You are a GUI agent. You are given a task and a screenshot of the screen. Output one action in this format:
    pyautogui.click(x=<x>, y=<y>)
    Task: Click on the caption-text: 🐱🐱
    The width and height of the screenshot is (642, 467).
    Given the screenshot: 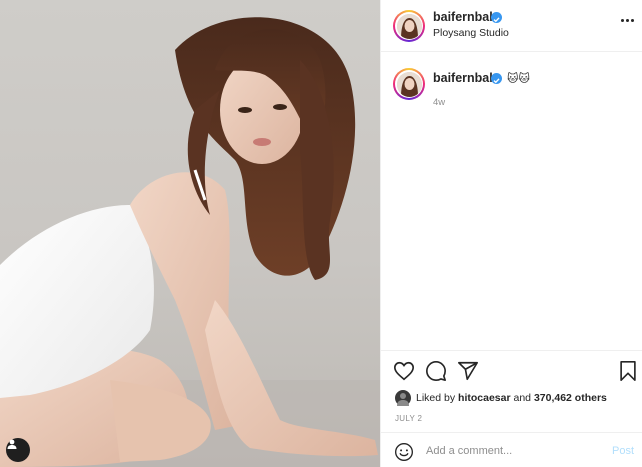 What is the action you would take?
    pyautogui.click(x=518, y=79)
    